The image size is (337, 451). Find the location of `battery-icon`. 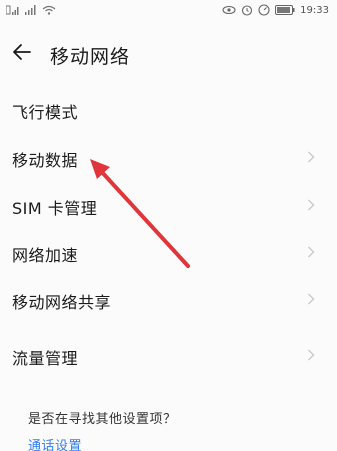

battery-icon is located at coordinates (285, 10).